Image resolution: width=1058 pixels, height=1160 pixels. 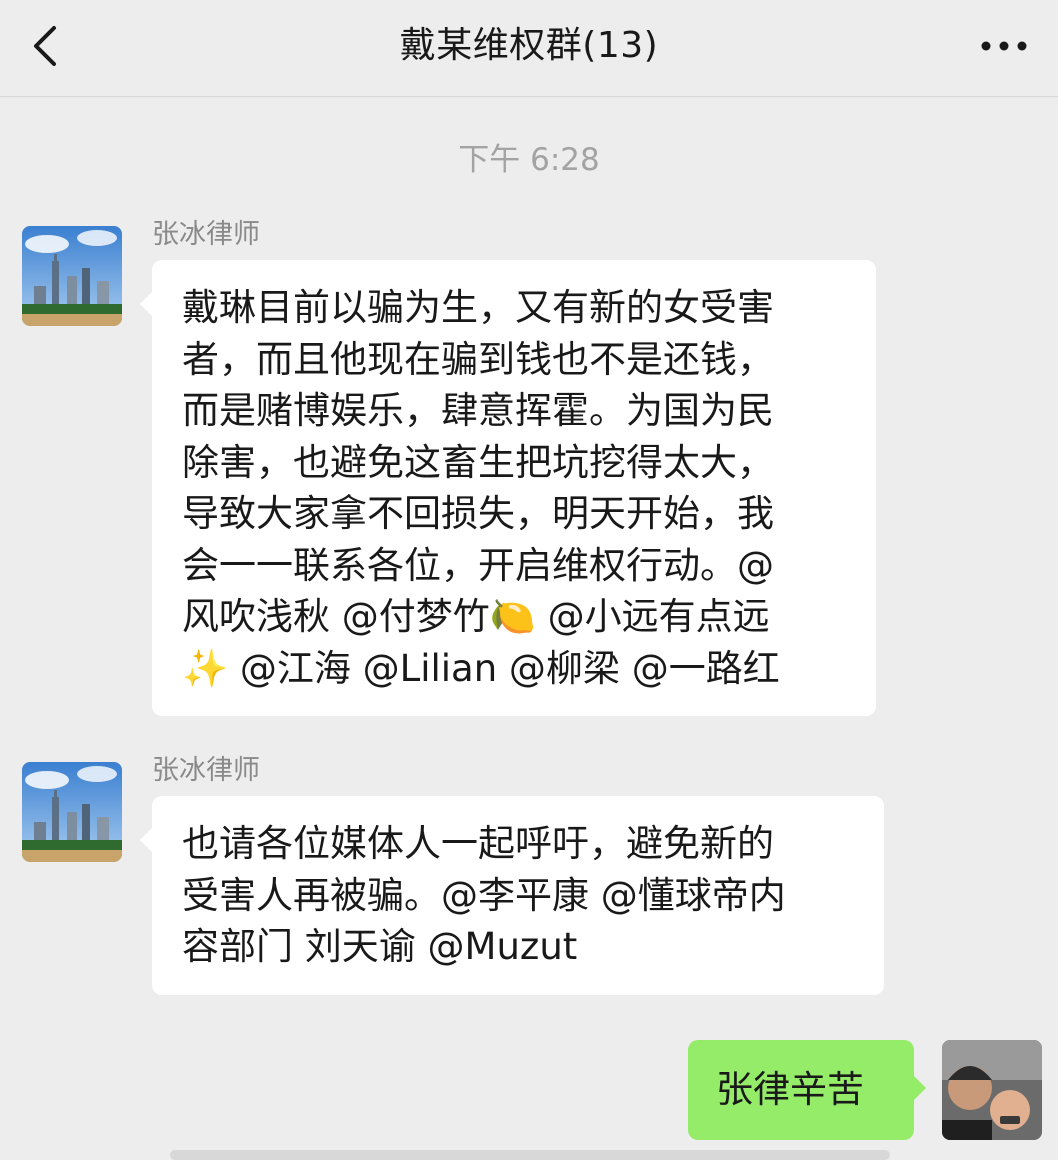 What do you see at coordinates (529, 160) in the screenshot?
I see `message-timestamp: 下午 6:28` at bounding box center [529, 160].